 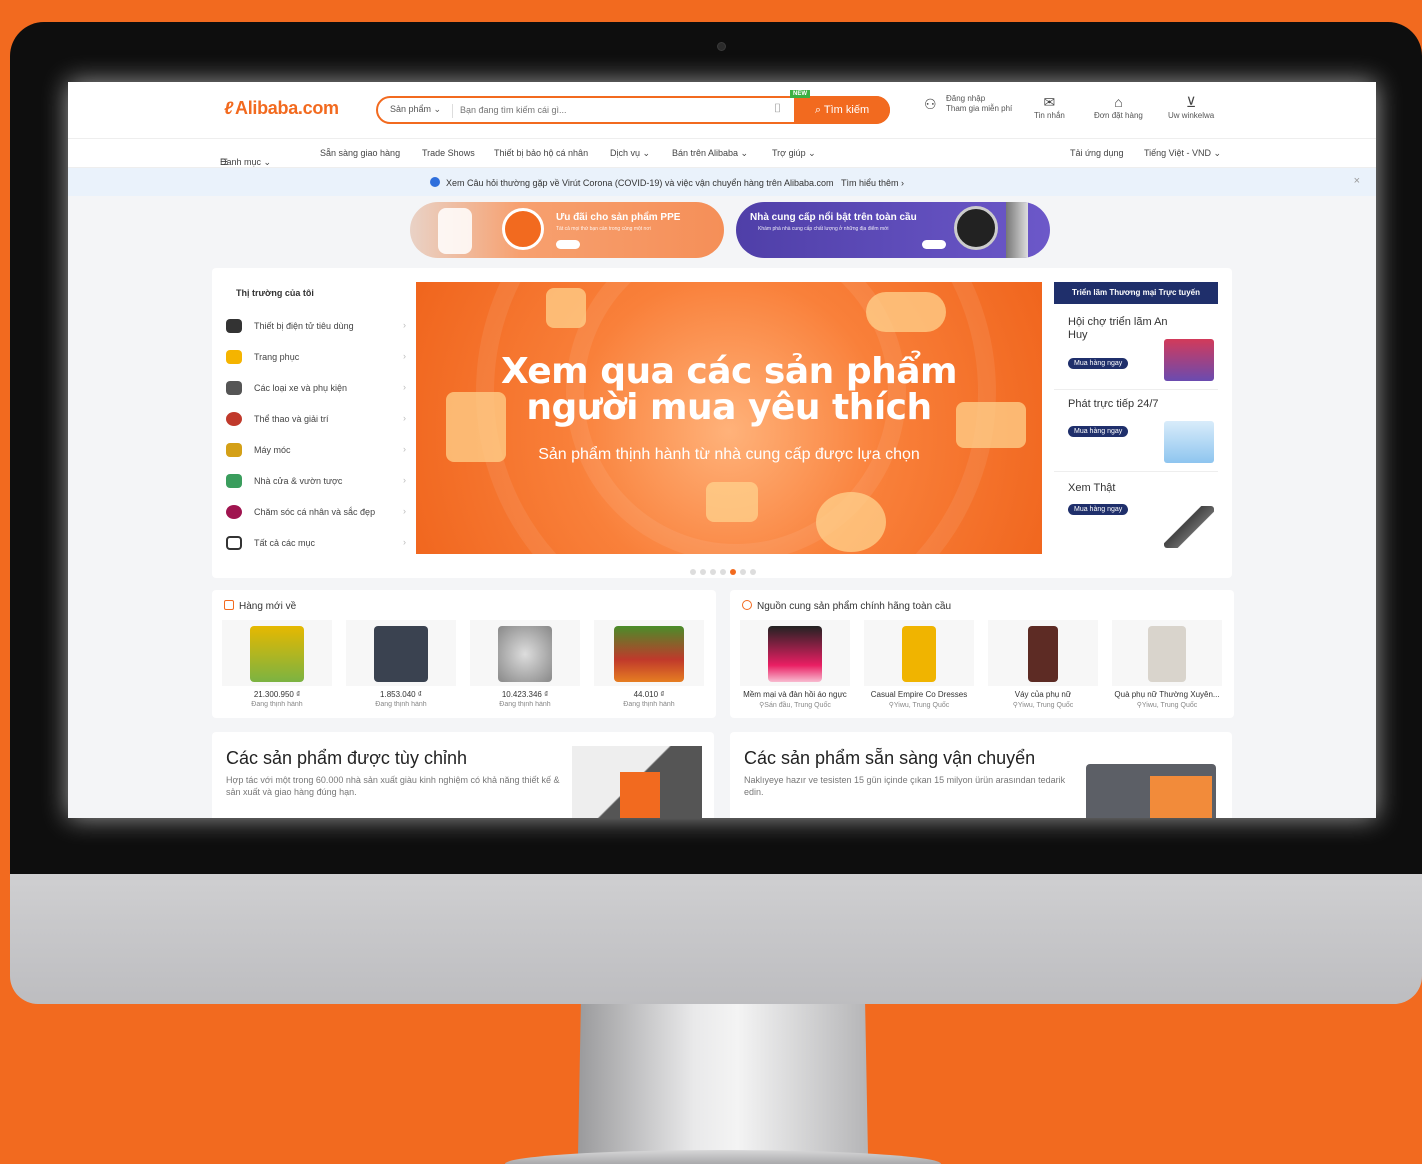 I want to click on hero-title: Xem qua các sản phẩm người mua yêu thích, so click(x=729, y=389).